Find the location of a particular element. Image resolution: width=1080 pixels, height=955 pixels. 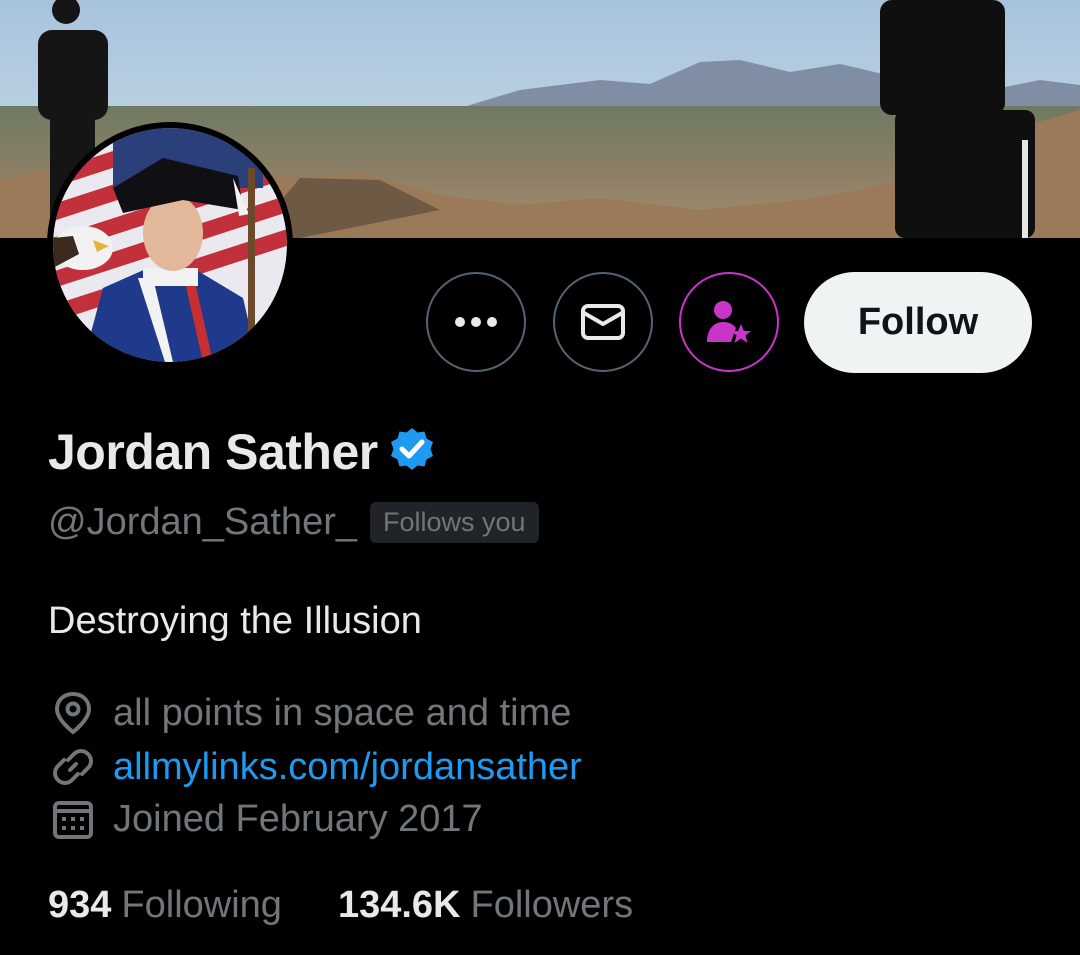

joined-row: Joined February 2017 is located at coordinates (266, 819).